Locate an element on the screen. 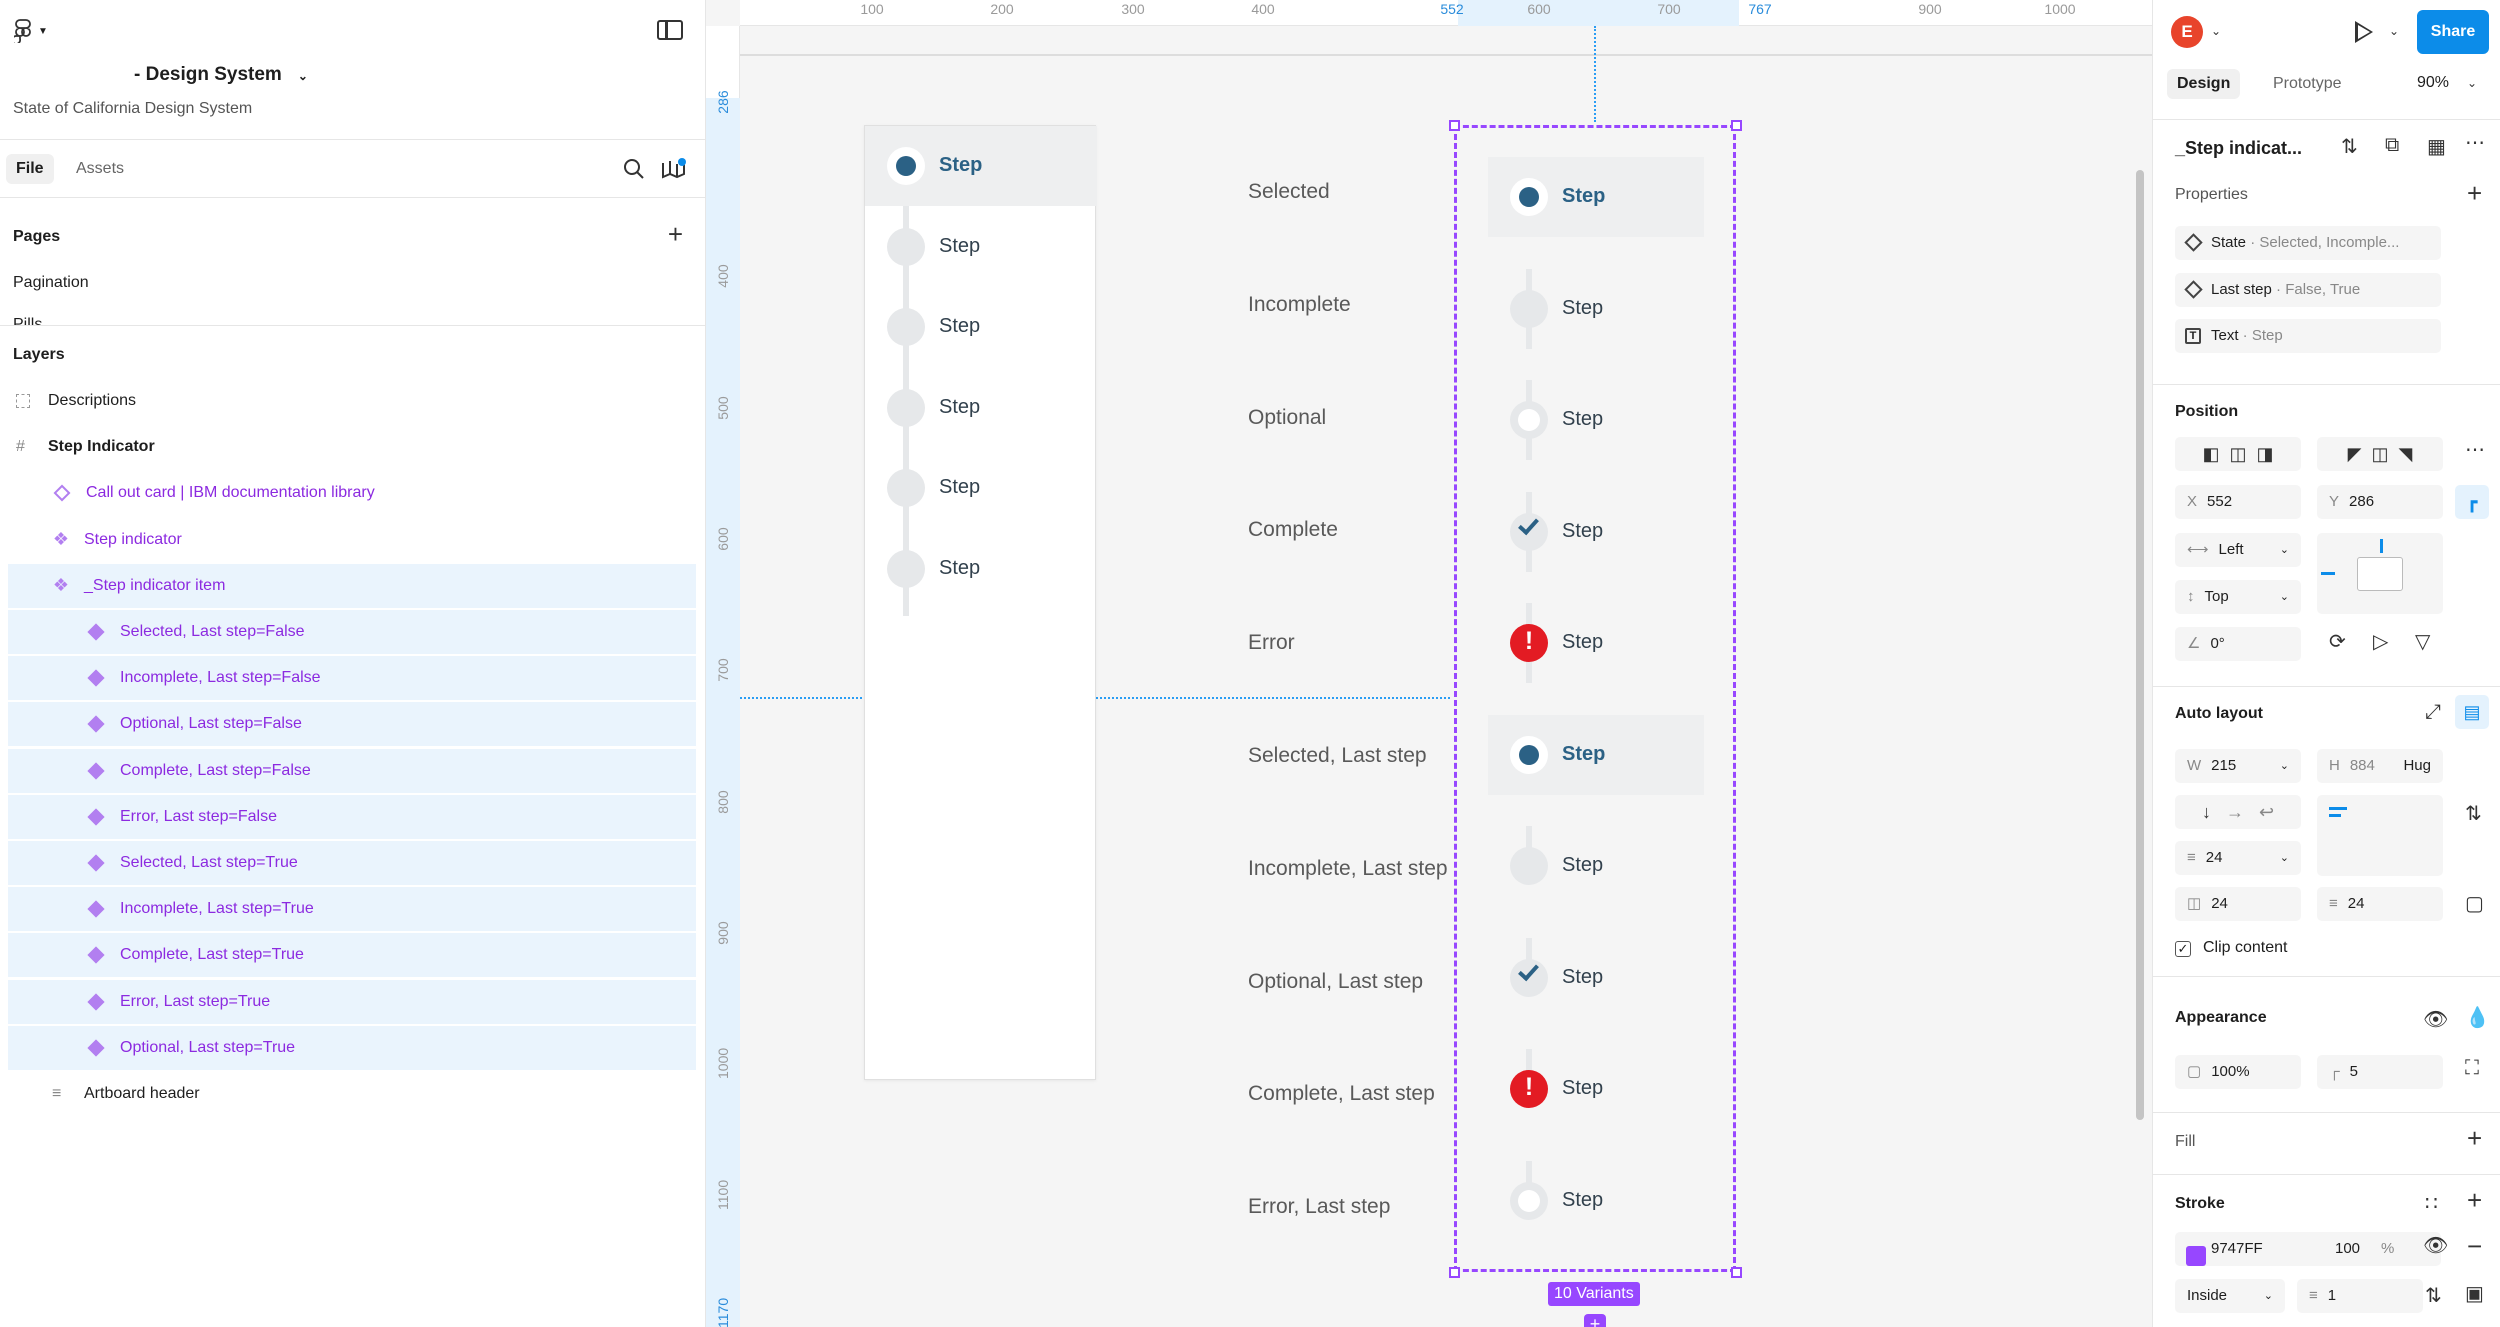 The height and width of the screenshot is (1327, 2500). canvas-scrollbar is located at coordinates (2140, 645).